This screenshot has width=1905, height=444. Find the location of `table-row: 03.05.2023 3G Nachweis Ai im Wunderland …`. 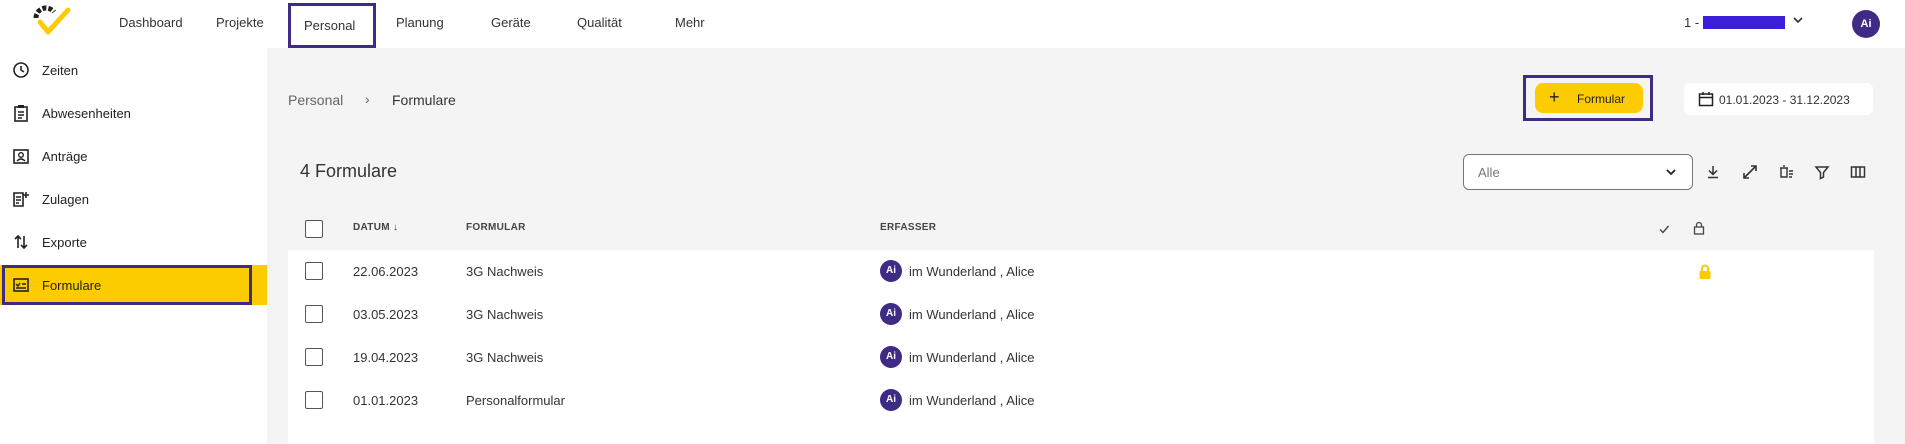

table-row: 03.05.2023 3G Nachweis Ai im Wunderland … is located at coordinates (1081, 314).